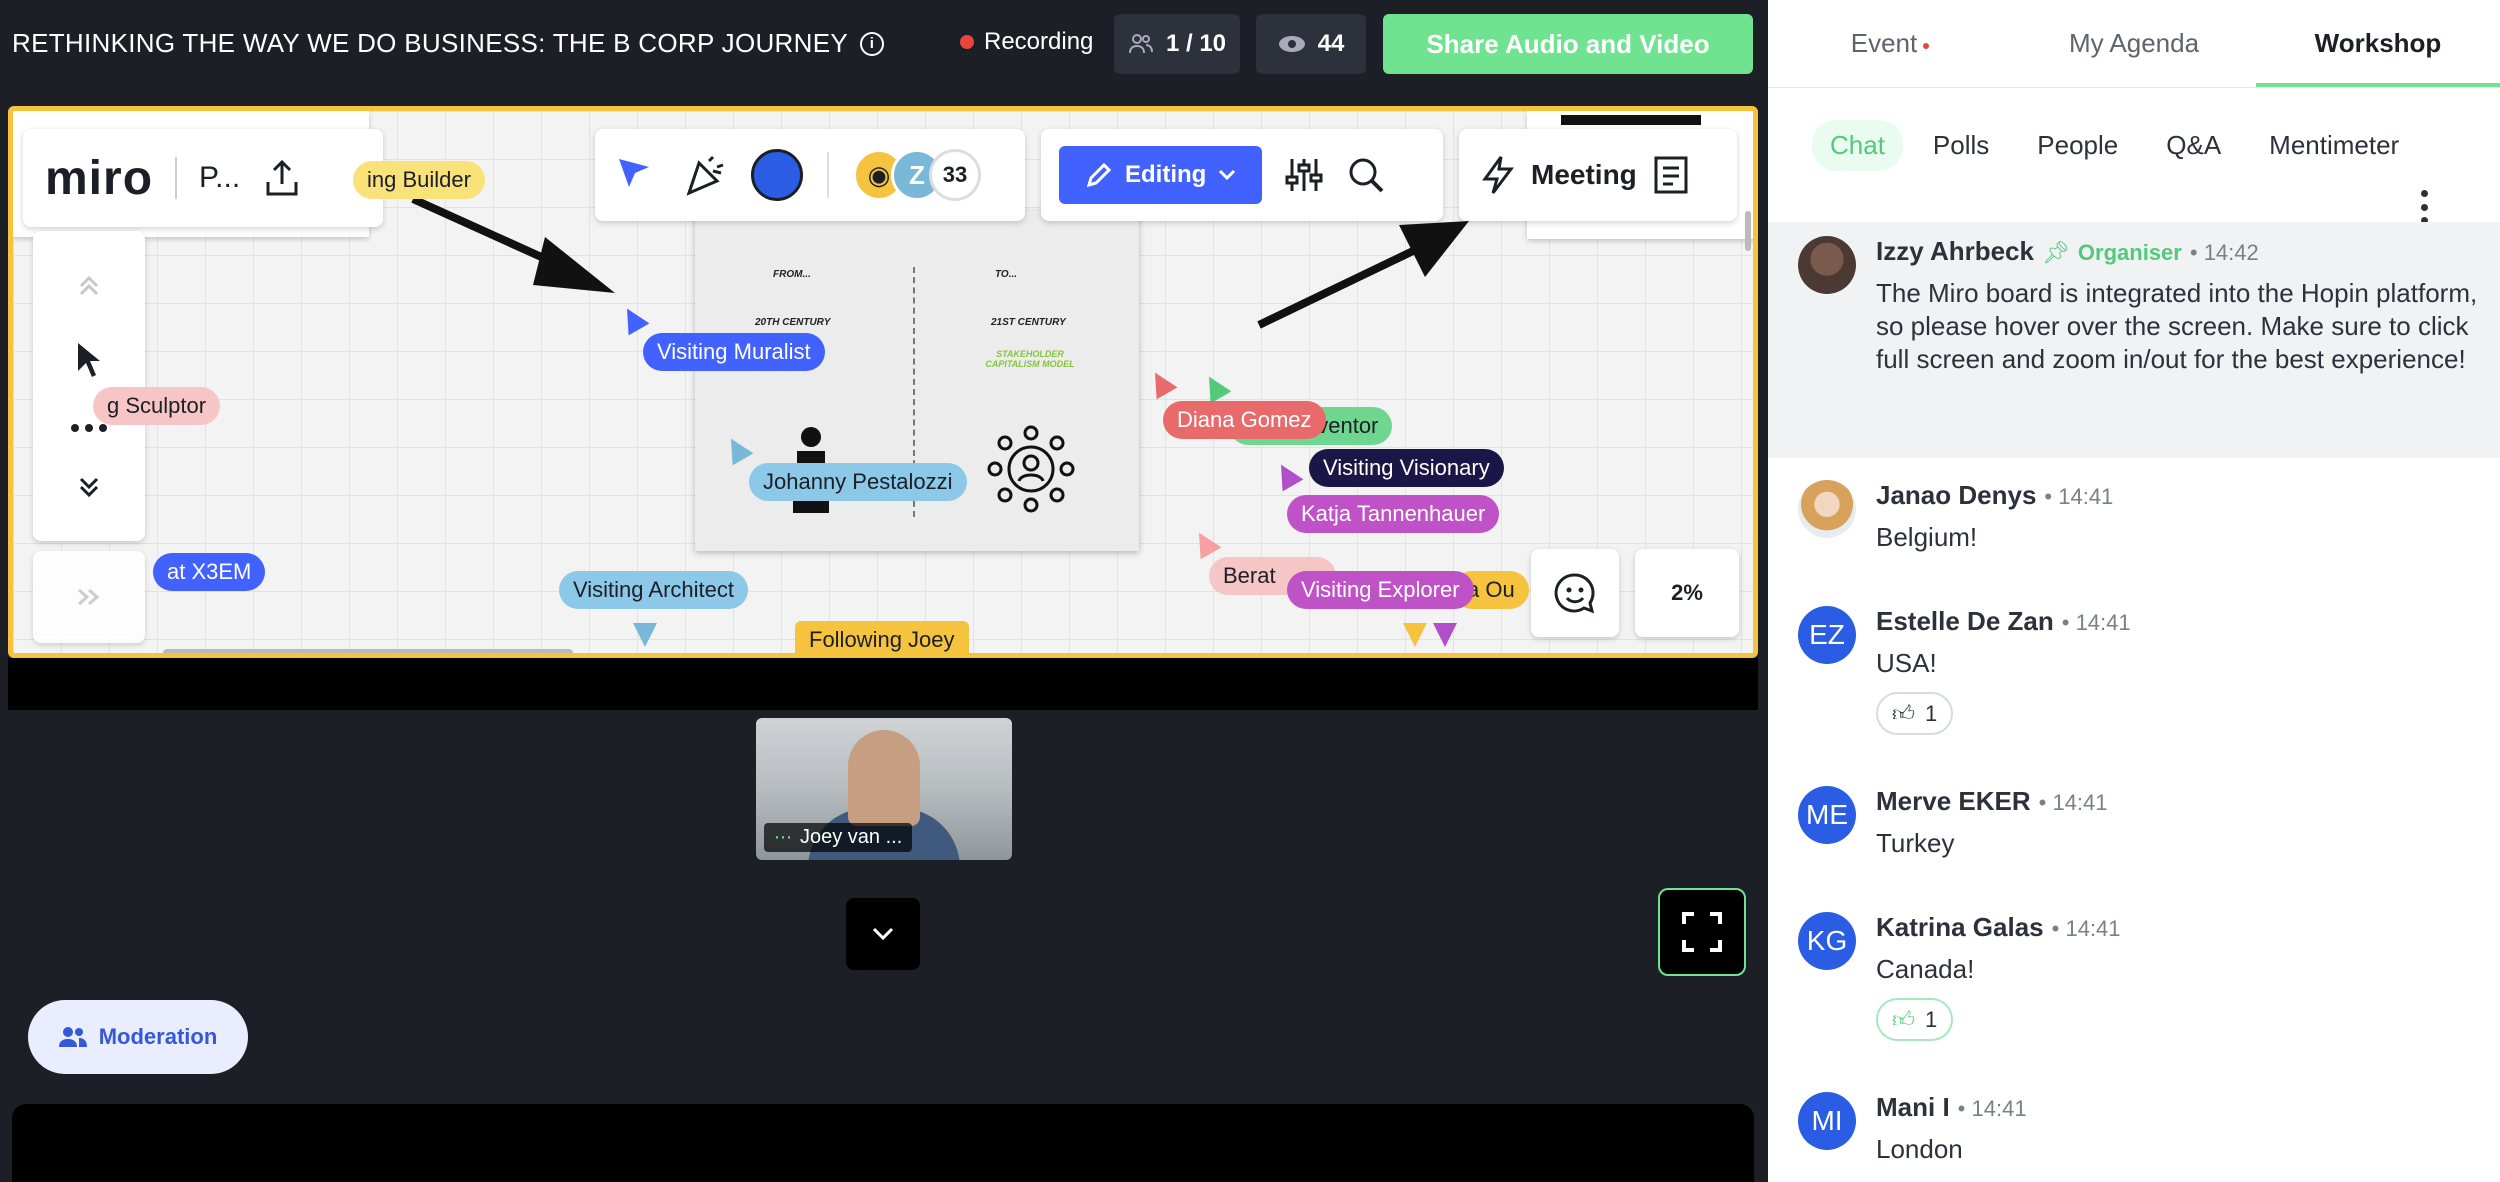 This screenshot has width=2500, height=1182. Describe the element at coordinates (99, 178) in the screenshot. I see `miro-logo: miro` at that location.